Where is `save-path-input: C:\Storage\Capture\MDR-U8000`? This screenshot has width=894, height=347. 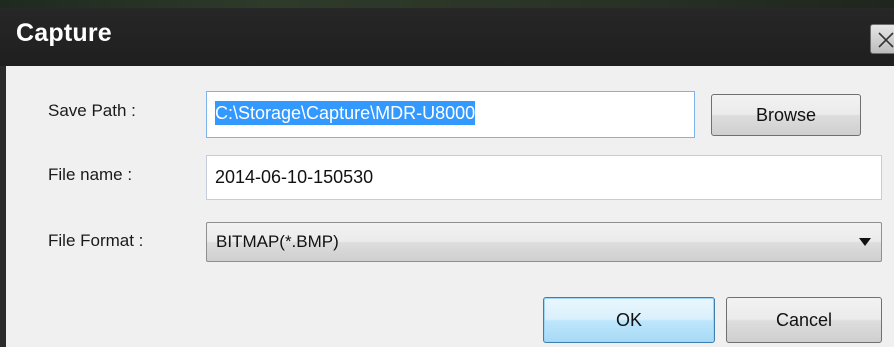 save-path-input: C:\Storage\Capture\MDR-U8000 is located at coordinates (450, 114).